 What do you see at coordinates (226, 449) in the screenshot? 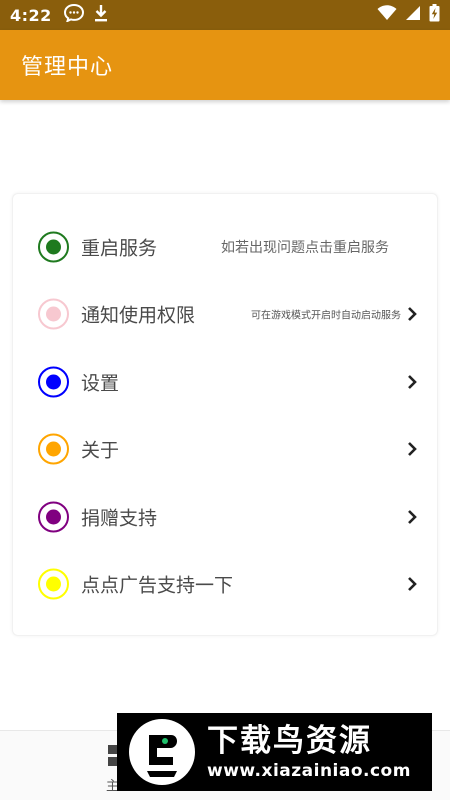
I see `menu-item-about: 关于` at bounding box center [226, 449].